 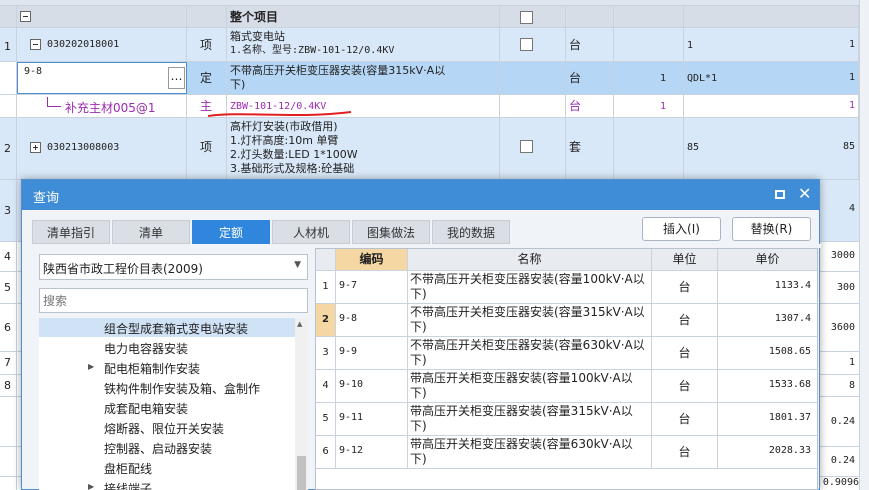 I want to click on qty-expr: 85, so click(x=771, y=148).